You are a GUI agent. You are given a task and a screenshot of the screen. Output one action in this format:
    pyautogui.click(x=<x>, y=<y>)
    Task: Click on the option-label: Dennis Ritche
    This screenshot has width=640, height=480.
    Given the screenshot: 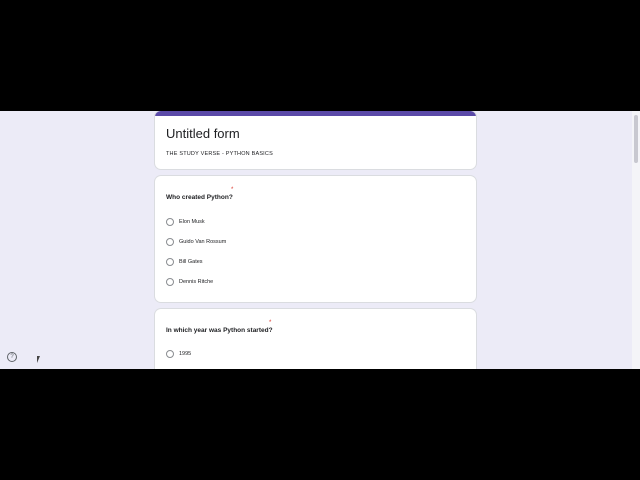 What is the action you would take?
    pyautogui.click(x=196, y=282)
    